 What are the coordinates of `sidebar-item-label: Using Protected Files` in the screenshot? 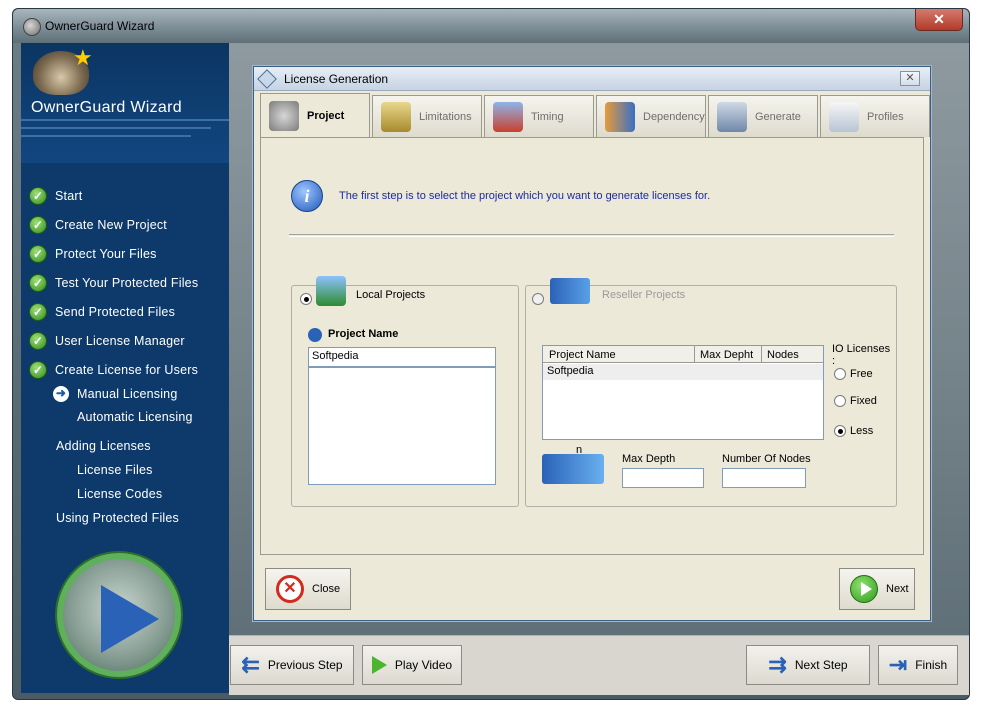 It's located at (117, 518).